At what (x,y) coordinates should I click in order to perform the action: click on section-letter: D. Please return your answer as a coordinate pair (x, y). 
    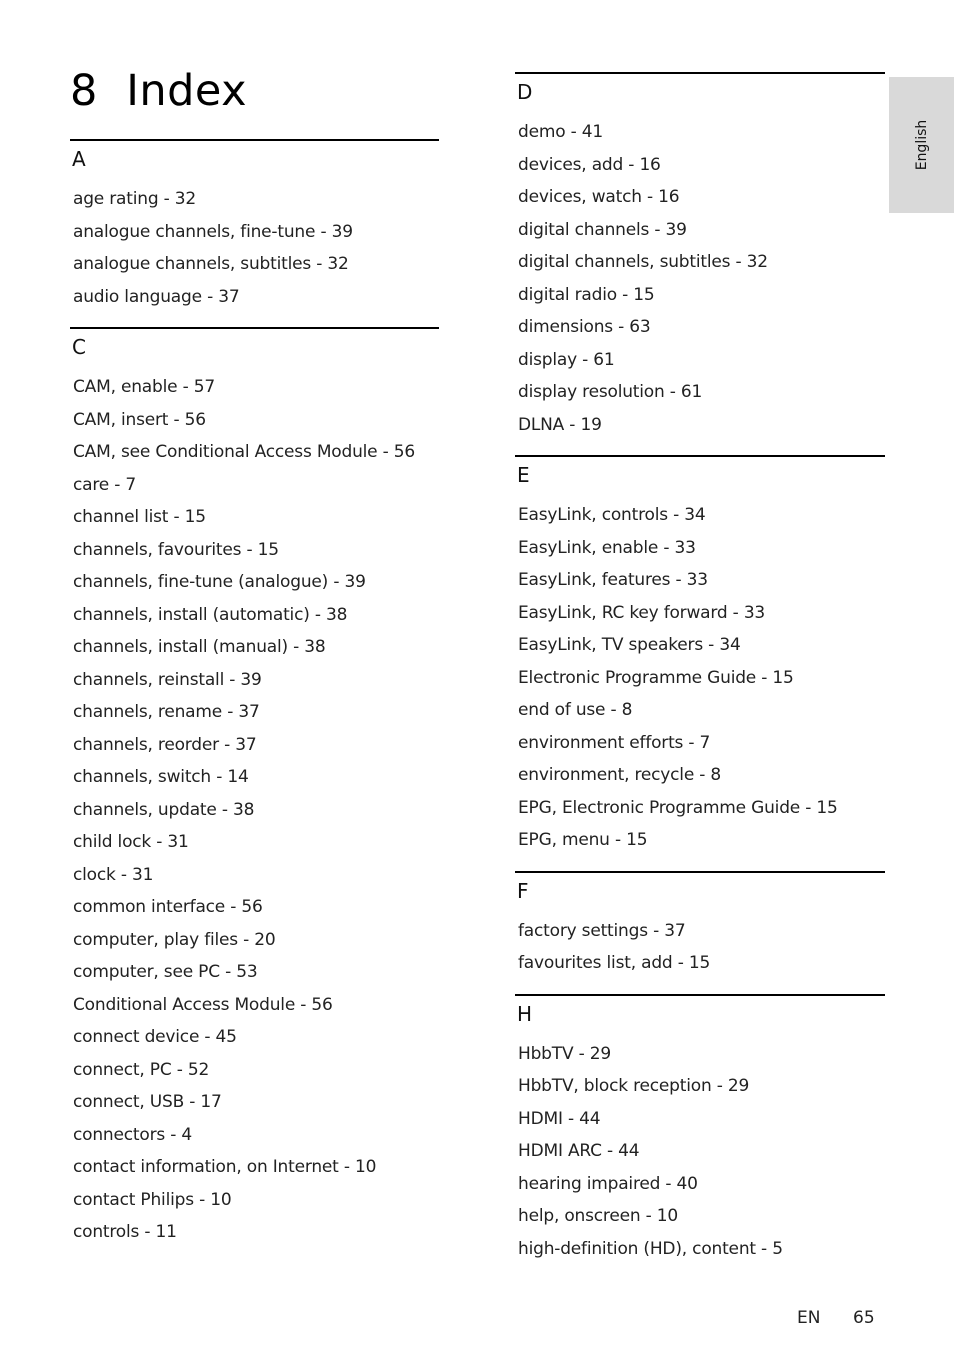
    Looking at the image, I should click on (525, 92).